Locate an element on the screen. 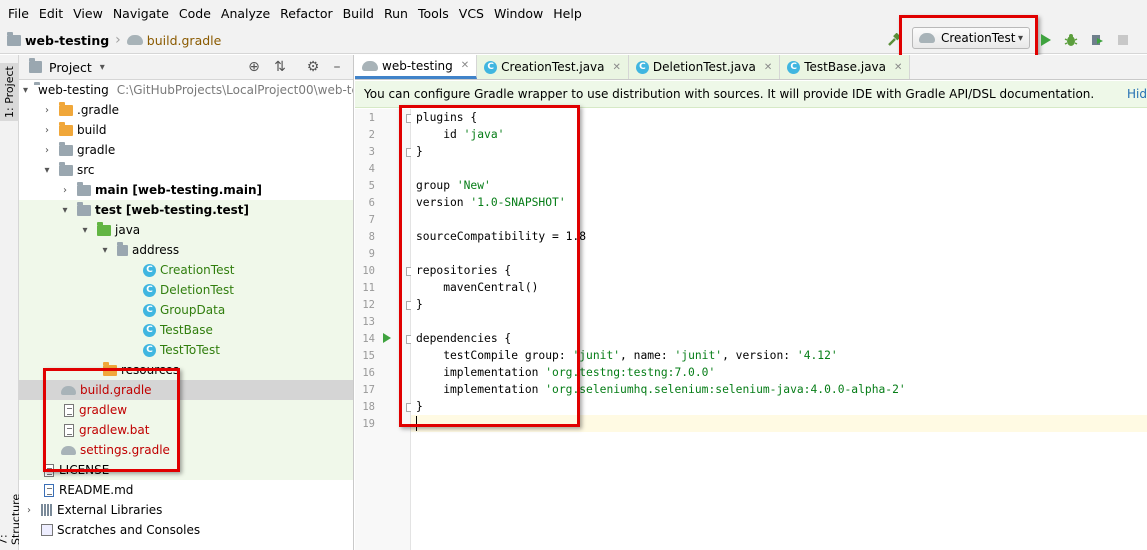 The width and height of the screenshot is (1147, 550). tree-item-external-libraries: › External Libraries is located at coordinates (186, 510).